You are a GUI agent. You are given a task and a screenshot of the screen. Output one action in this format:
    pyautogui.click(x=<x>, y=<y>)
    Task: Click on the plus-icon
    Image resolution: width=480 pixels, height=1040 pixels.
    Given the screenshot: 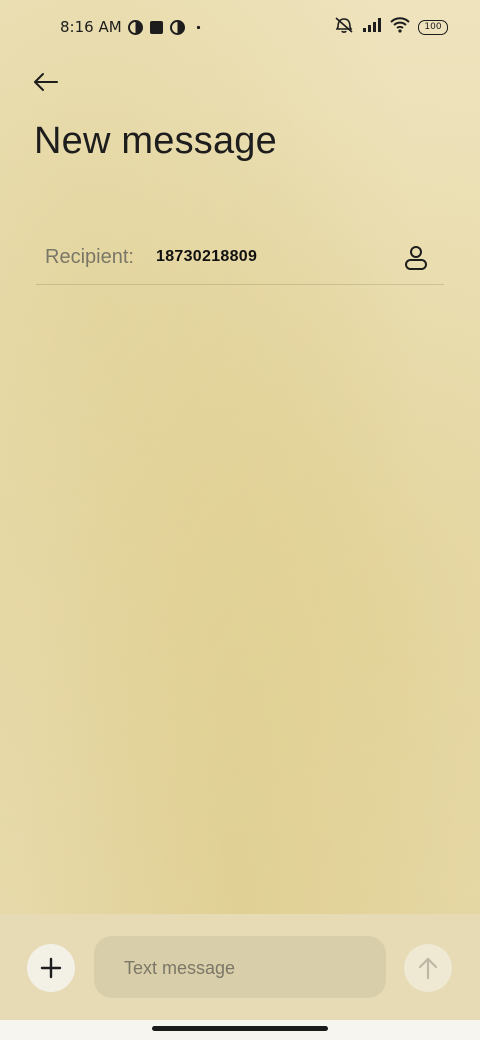 What is the action you would take?
    pyautogui.click(x=51, y=968)
    